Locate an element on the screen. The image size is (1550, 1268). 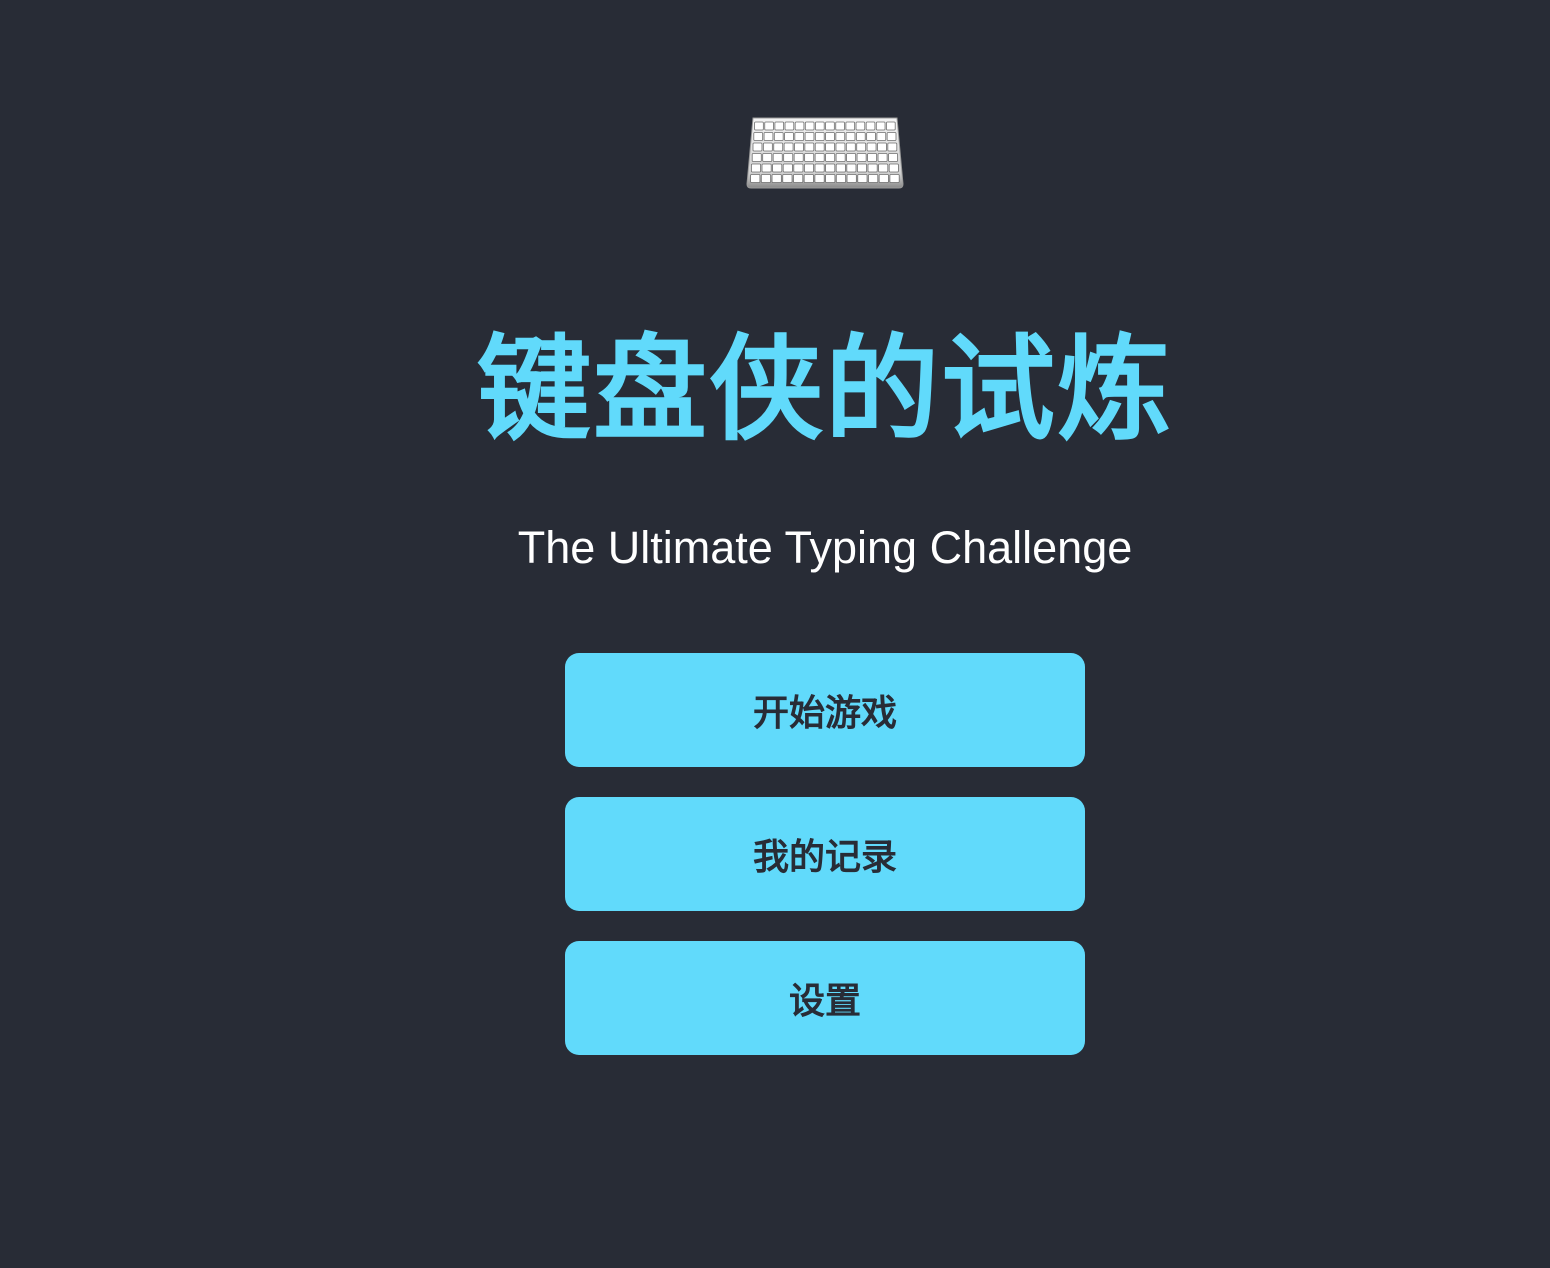
settings-button: 设置 is located at coordinates (825, 998).